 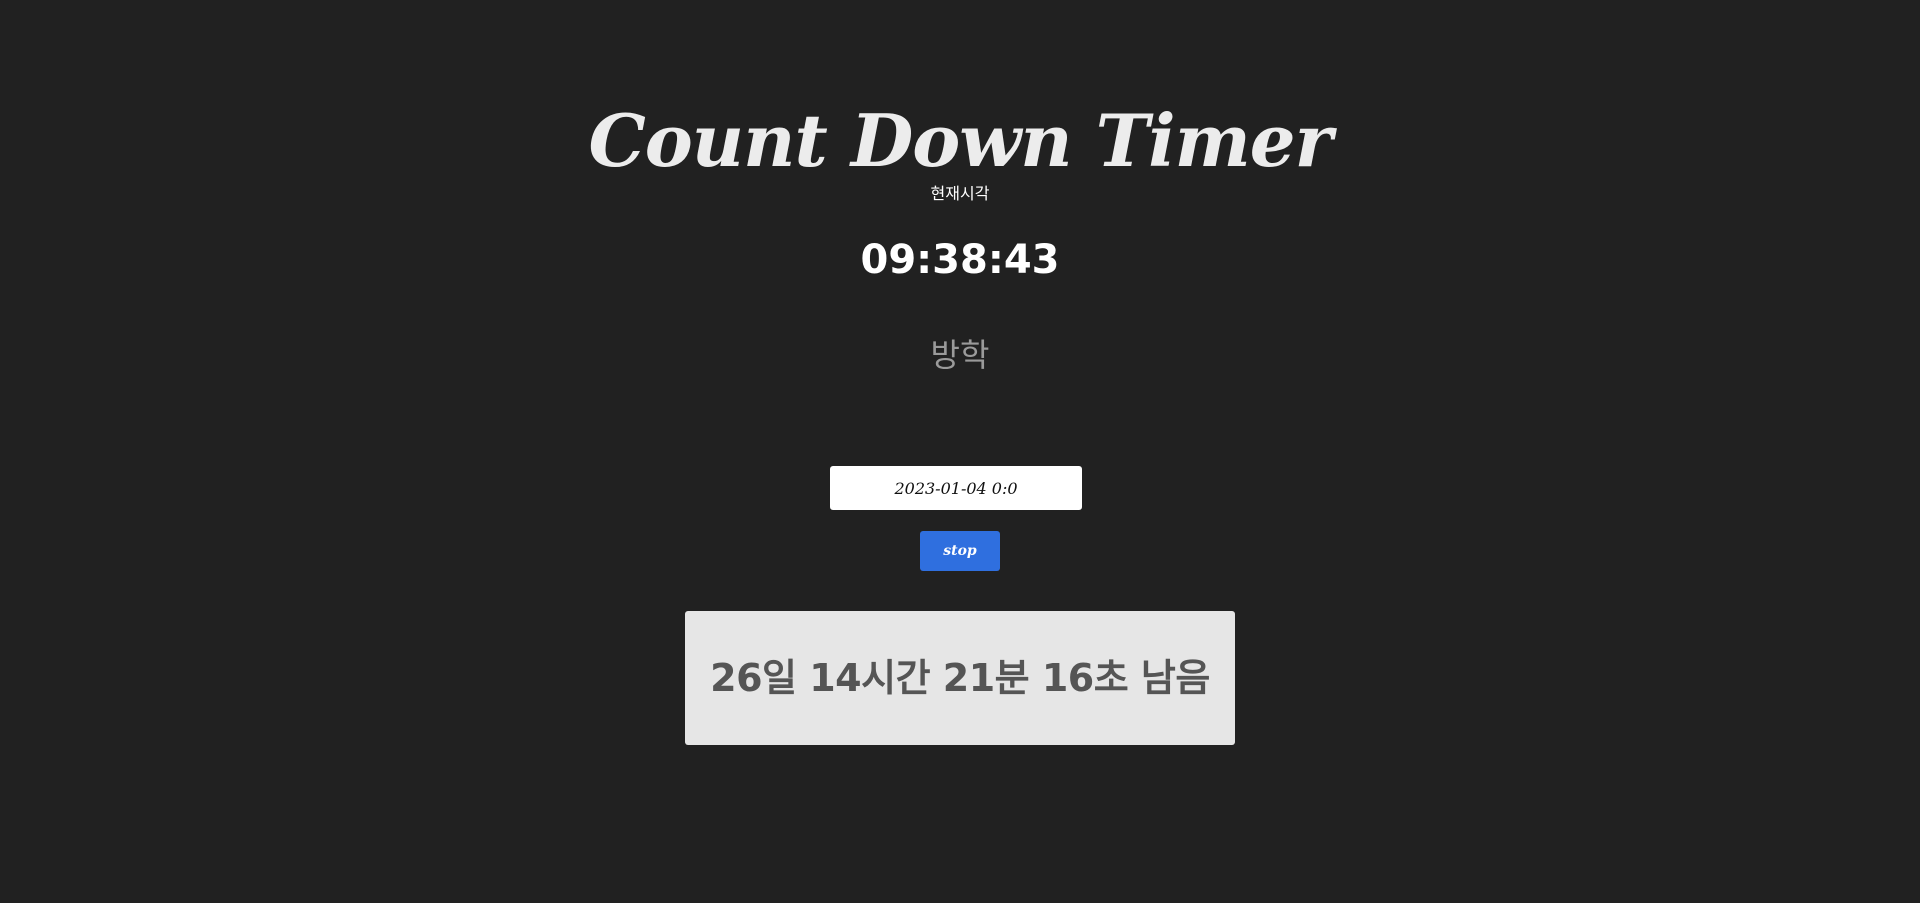 What do you see at coordinates (960, 355) in the screenshot?
I see `event-label: 방학` at bounding box center [960, 355].